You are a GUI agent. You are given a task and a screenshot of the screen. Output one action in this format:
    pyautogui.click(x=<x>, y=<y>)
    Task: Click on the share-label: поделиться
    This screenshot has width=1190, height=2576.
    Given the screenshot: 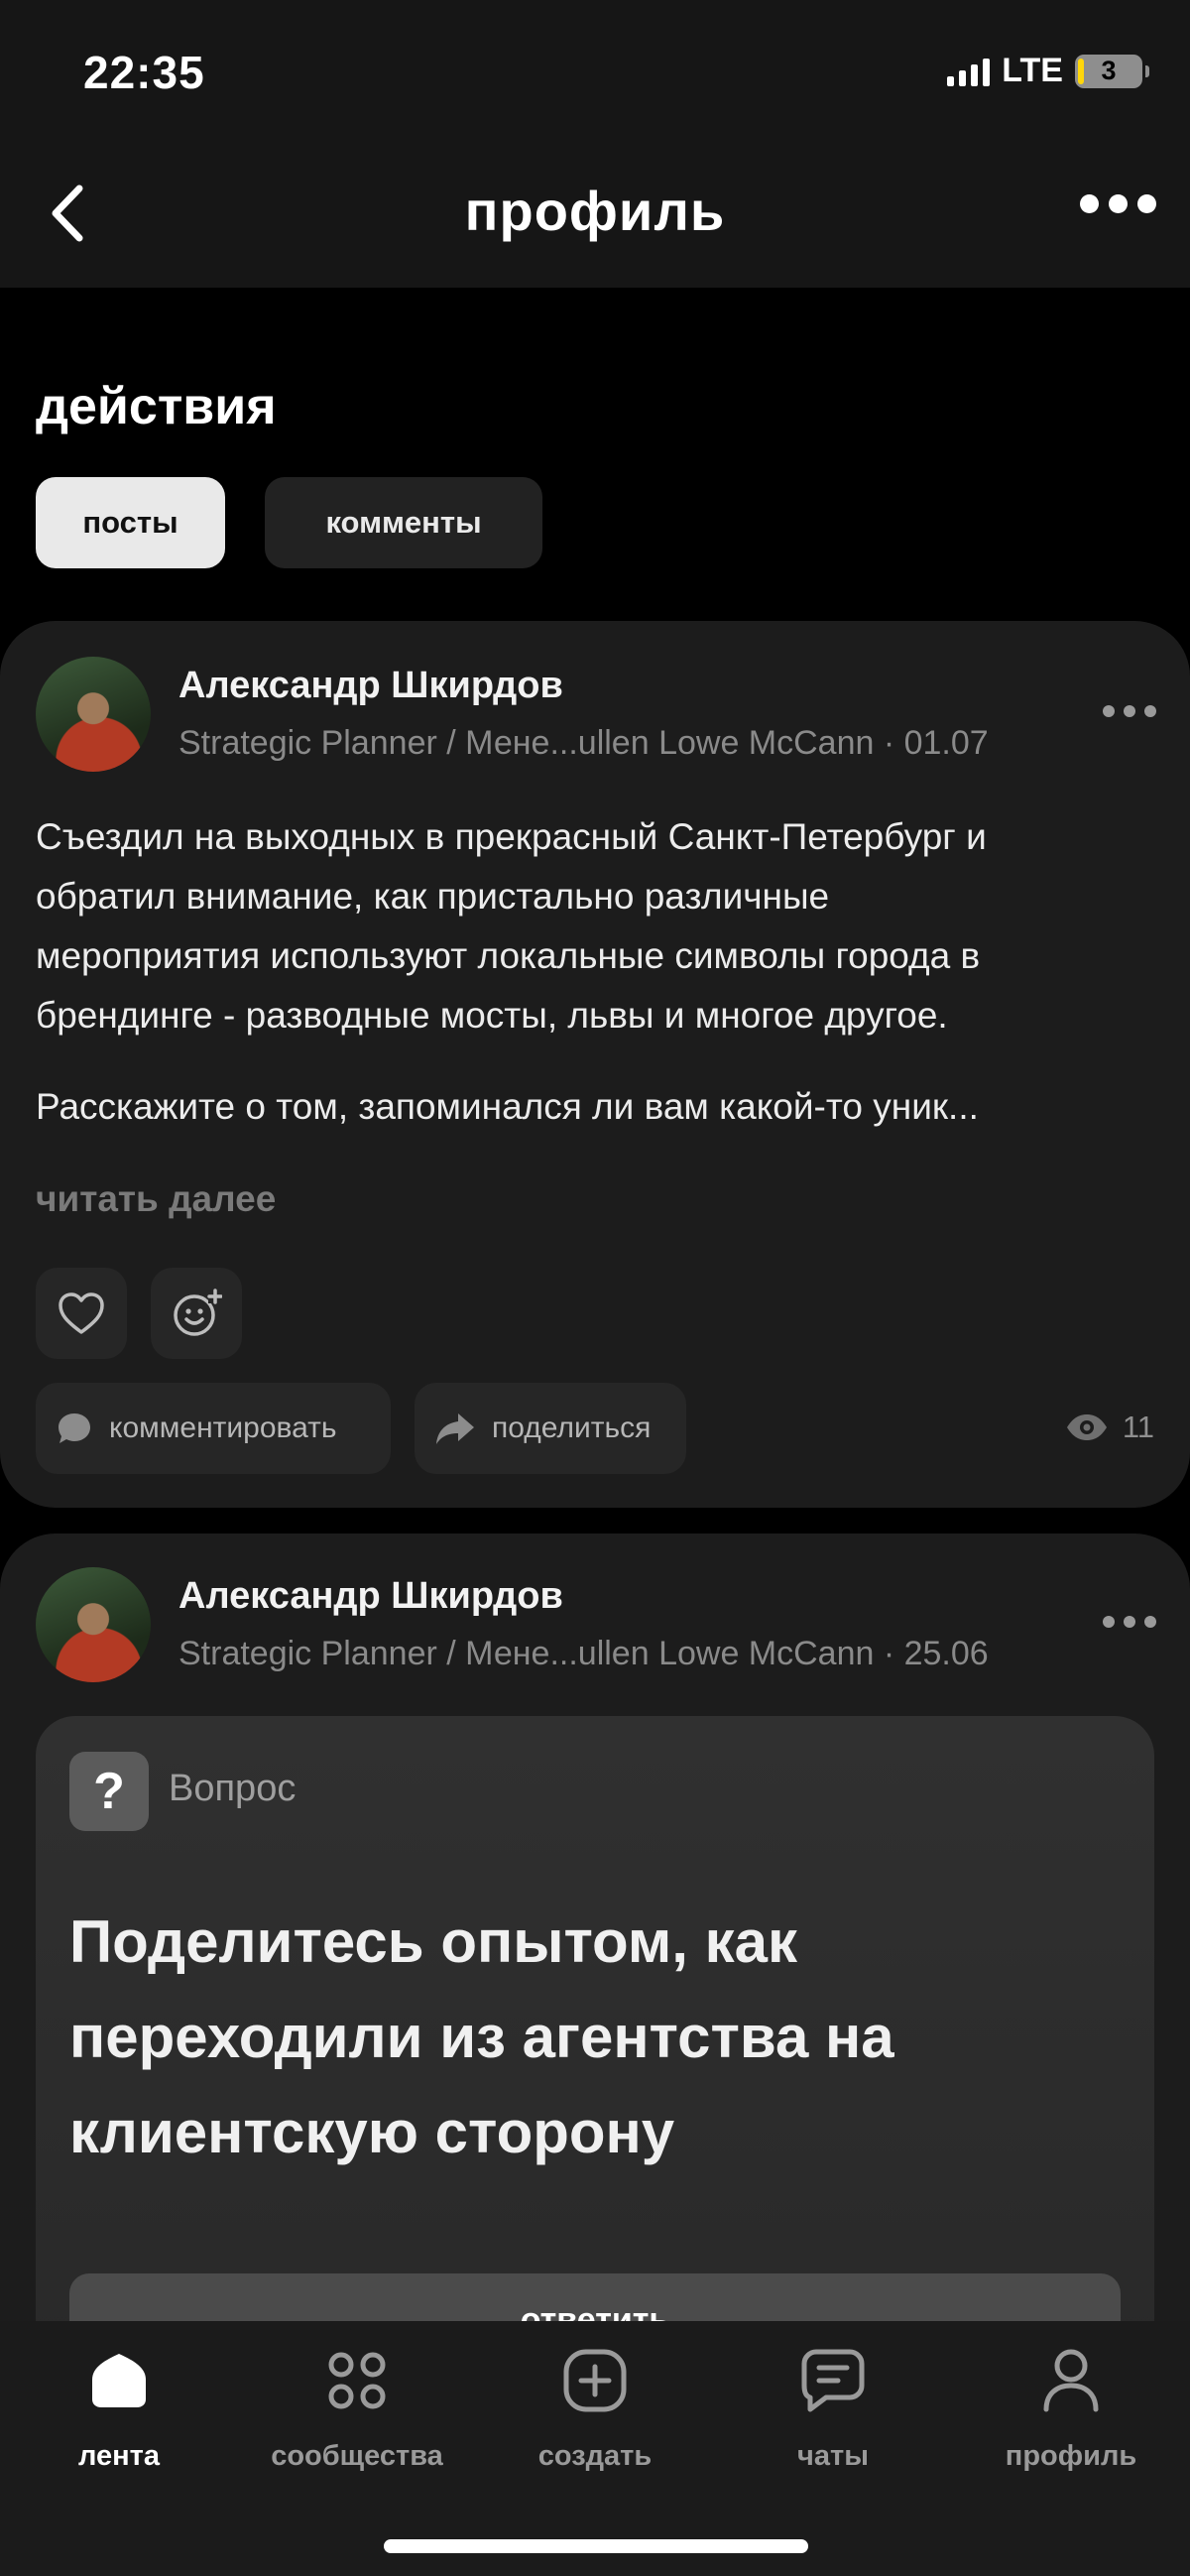 What is the action you would take?
    pyautogui.click(x=572, y=1427)
    